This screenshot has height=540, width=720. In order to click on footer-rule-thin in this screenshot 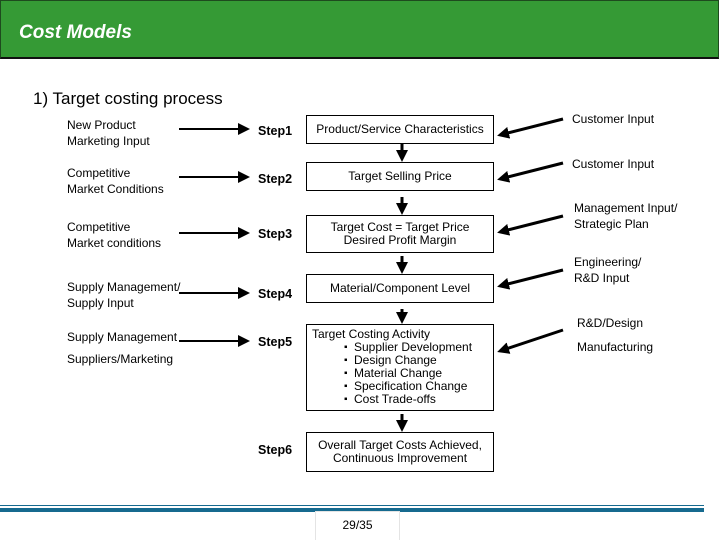, I will do `click(352, 505)`.